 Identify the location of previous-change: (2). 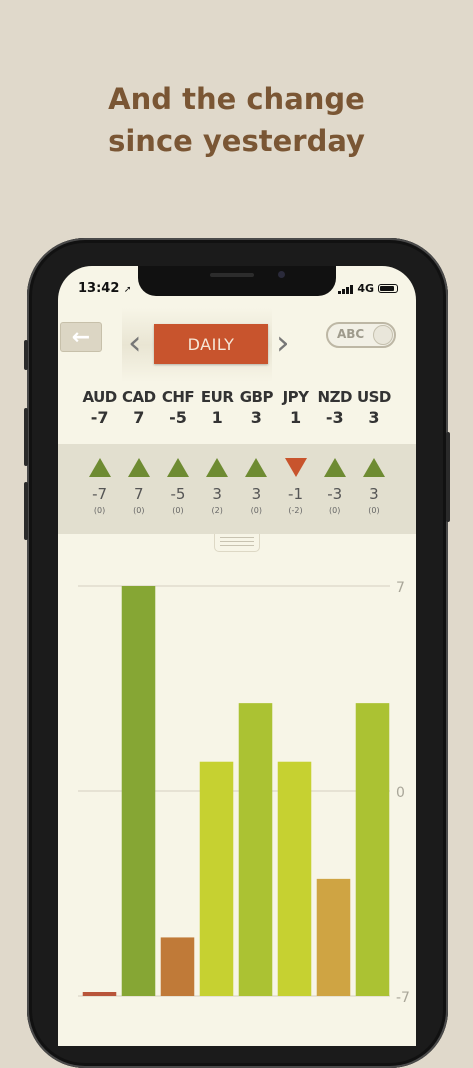
(217, 510).